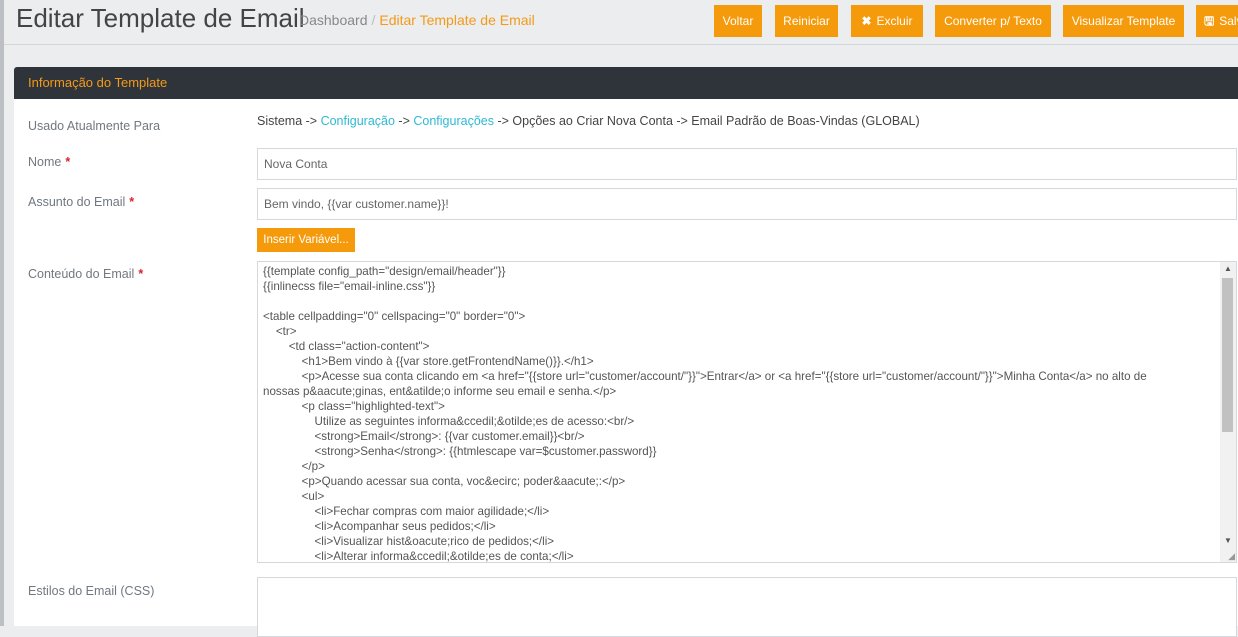 The width and height of the screenshot is (1238, 637). What do you see at coordinates (346, 346) in the screenshot?
I see `code-line: <td class="action-content">` at bounding box center [346, 346].